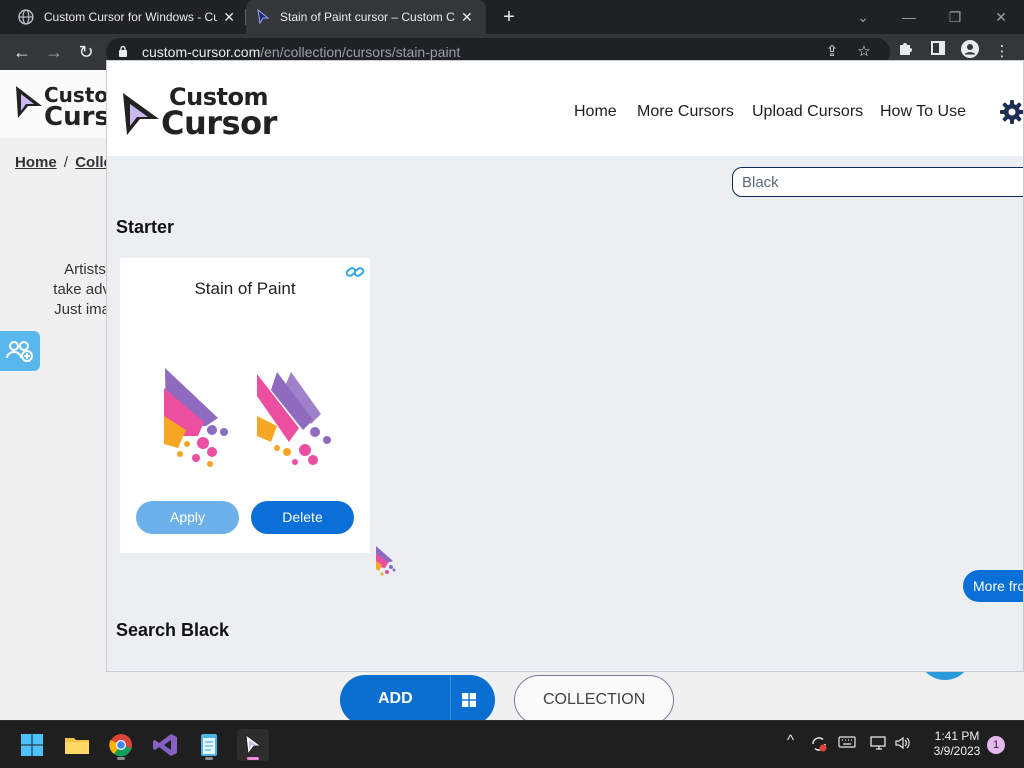 This screenshot has width=1024, height=768. I want to click on tab-custom-cursor-windows: Custom Cursor for Windows - Cu ✕, so click(126, 17).